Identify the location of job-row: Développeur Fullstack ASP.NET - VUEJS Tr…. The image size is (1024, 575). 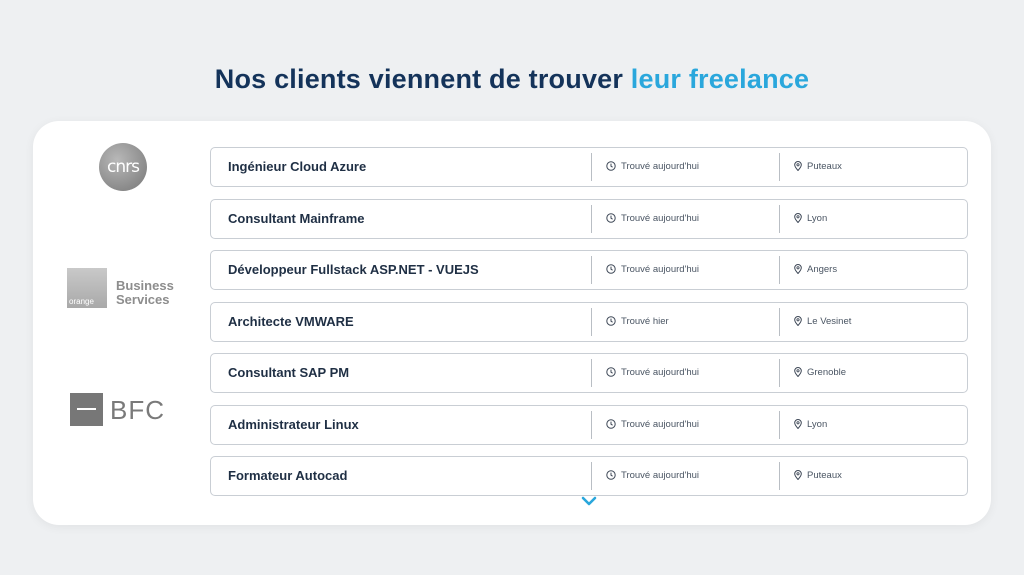
(589, 270).